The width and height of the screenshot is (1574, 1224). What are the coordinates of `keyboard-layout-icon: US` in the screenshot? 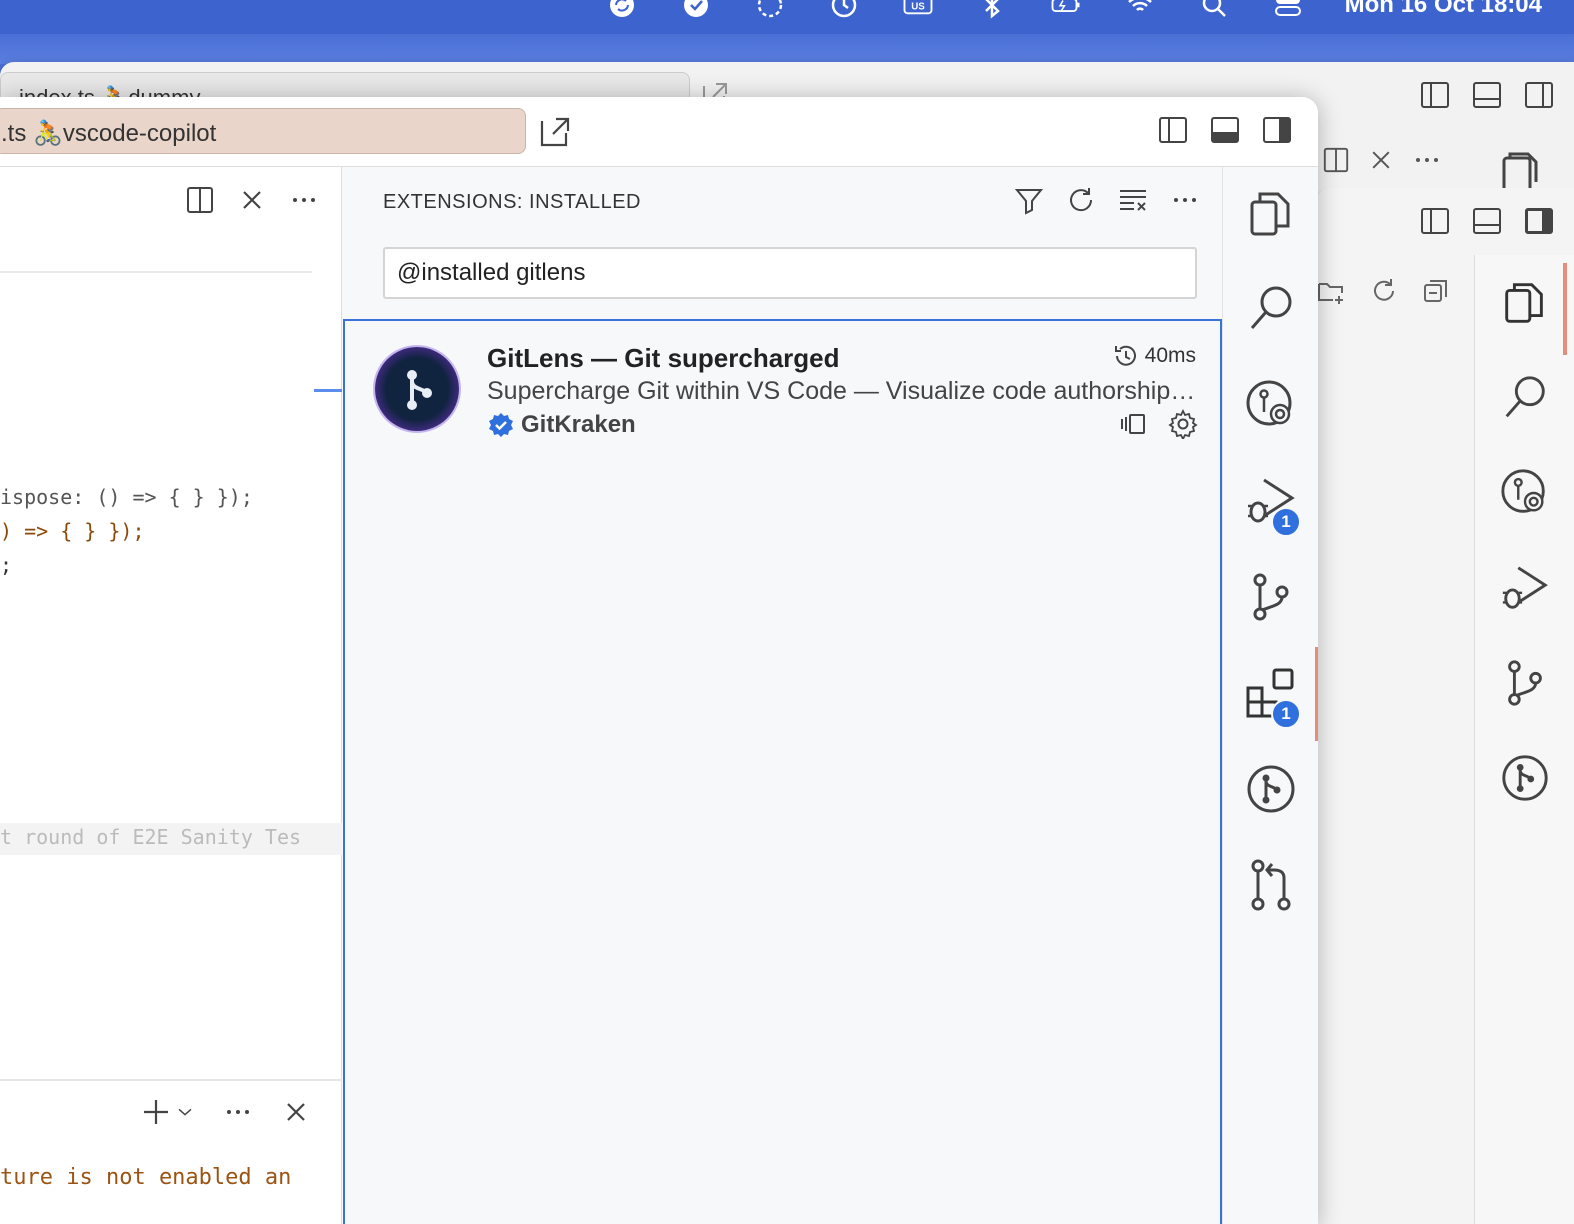 It's located at (918, 9).